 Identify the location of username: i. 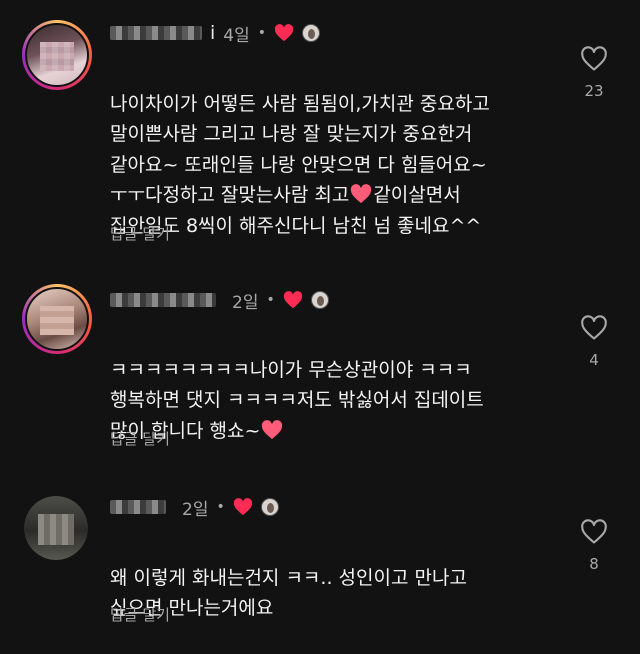
(212, 33).